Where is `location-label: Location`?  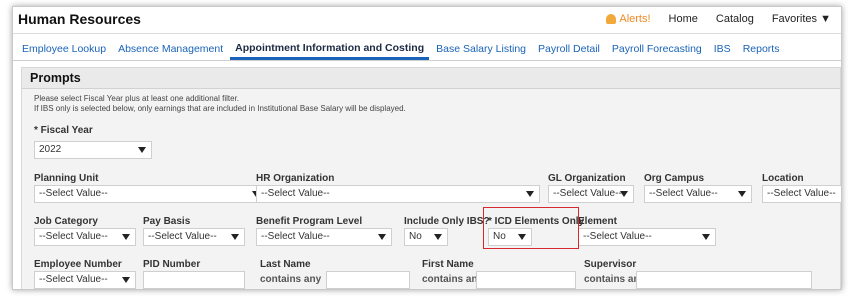 location-label: Location is located at coordinates (783, 178).